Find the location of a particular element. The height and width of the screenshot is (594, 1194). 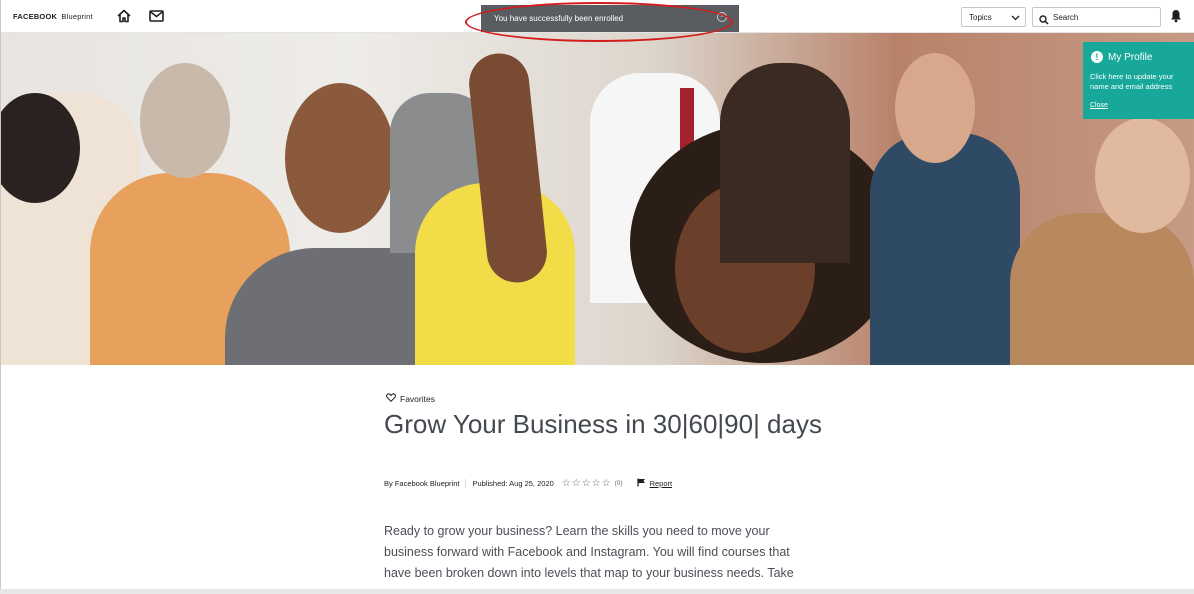

brand-name: FACEBOOK is located at coordinates (35, 16).